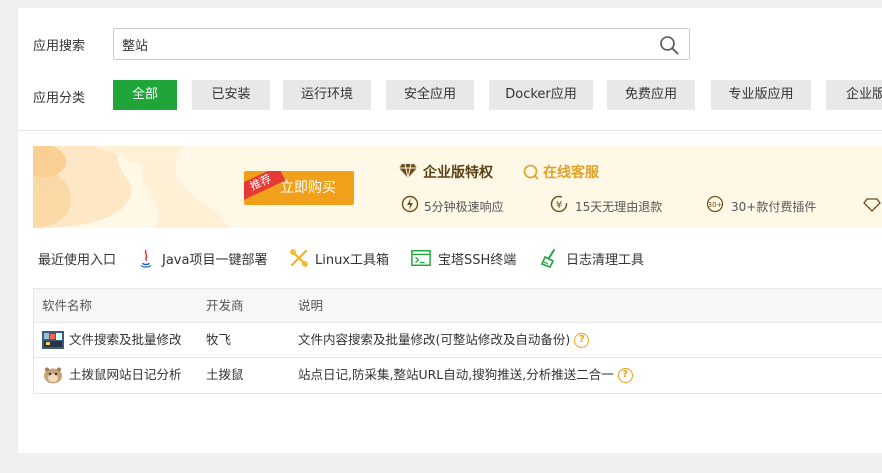  What do you see at coordinates (59, 46) in the screenshot?
I see `search-label: 应用搜索` at bounding box center [59, 46].